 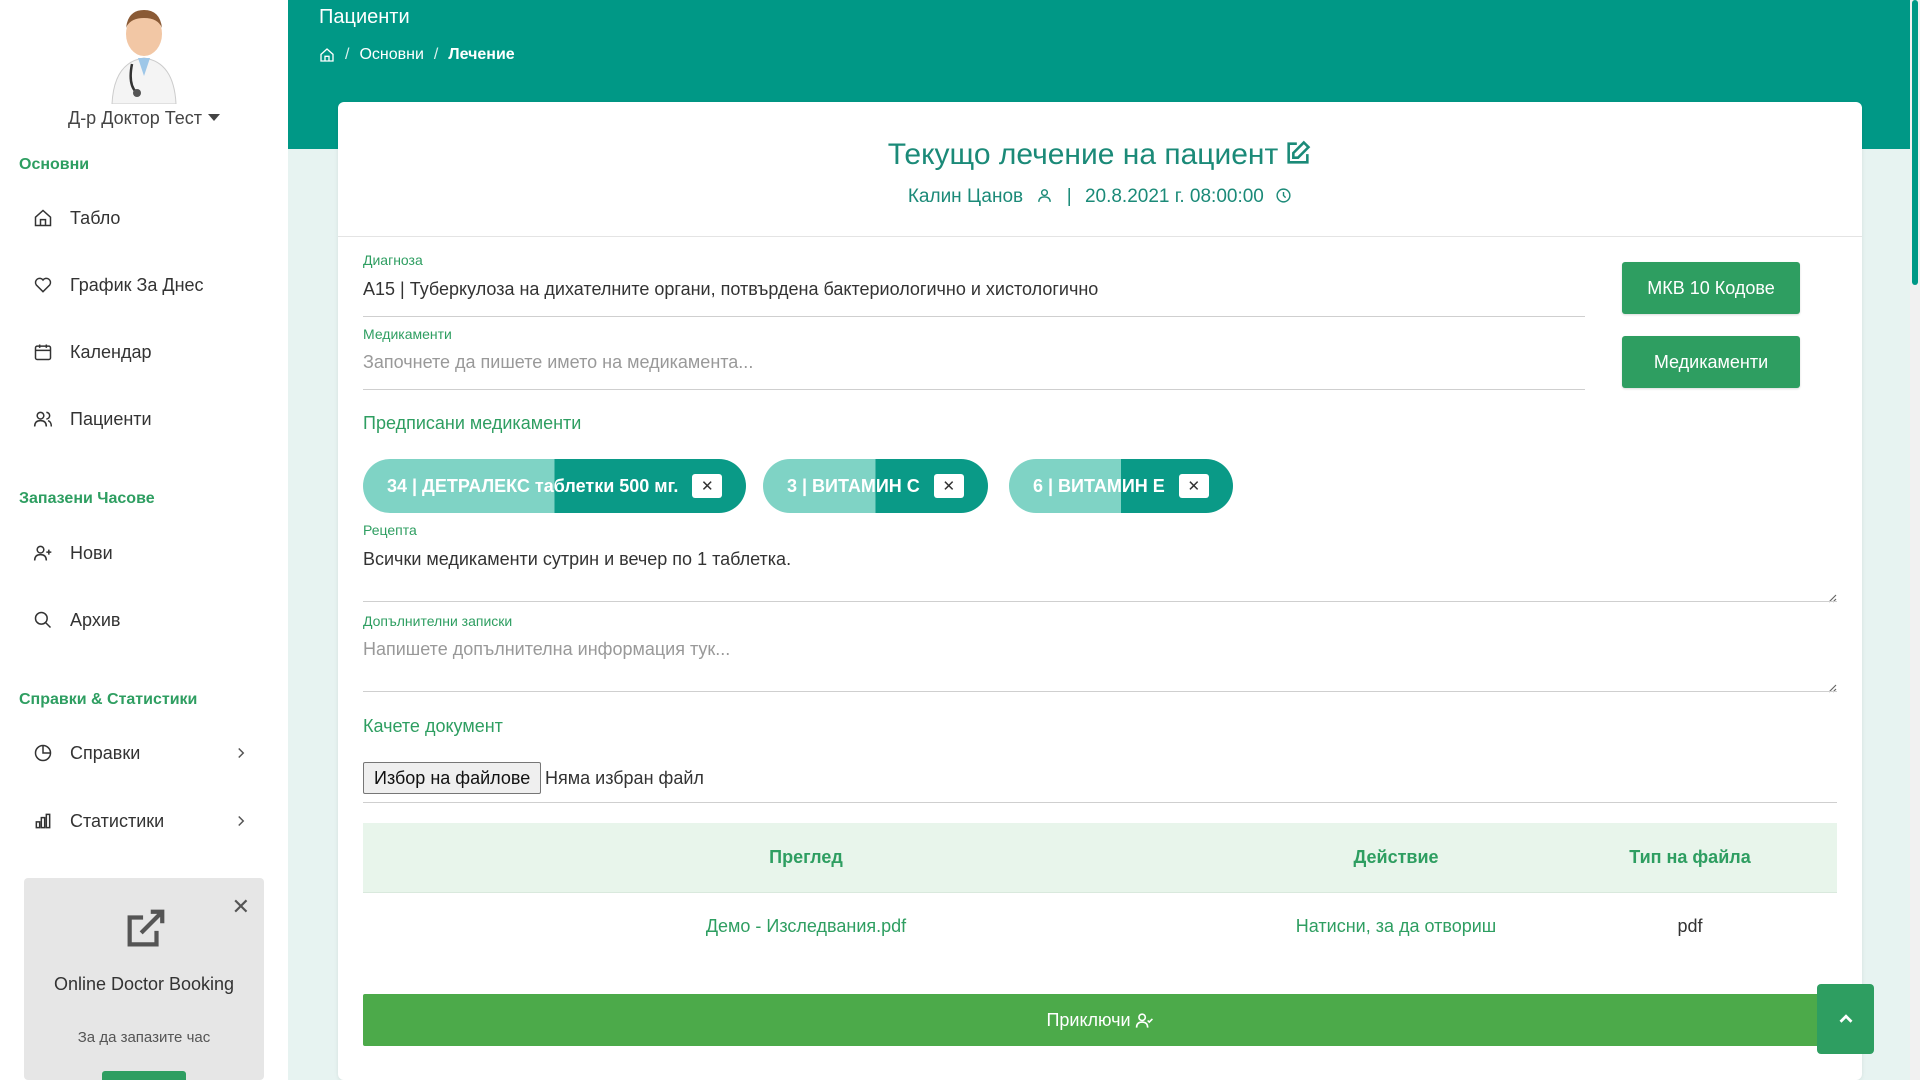 I want to click on diagnosis-label: Диагноза, so click(x=393, y=260).